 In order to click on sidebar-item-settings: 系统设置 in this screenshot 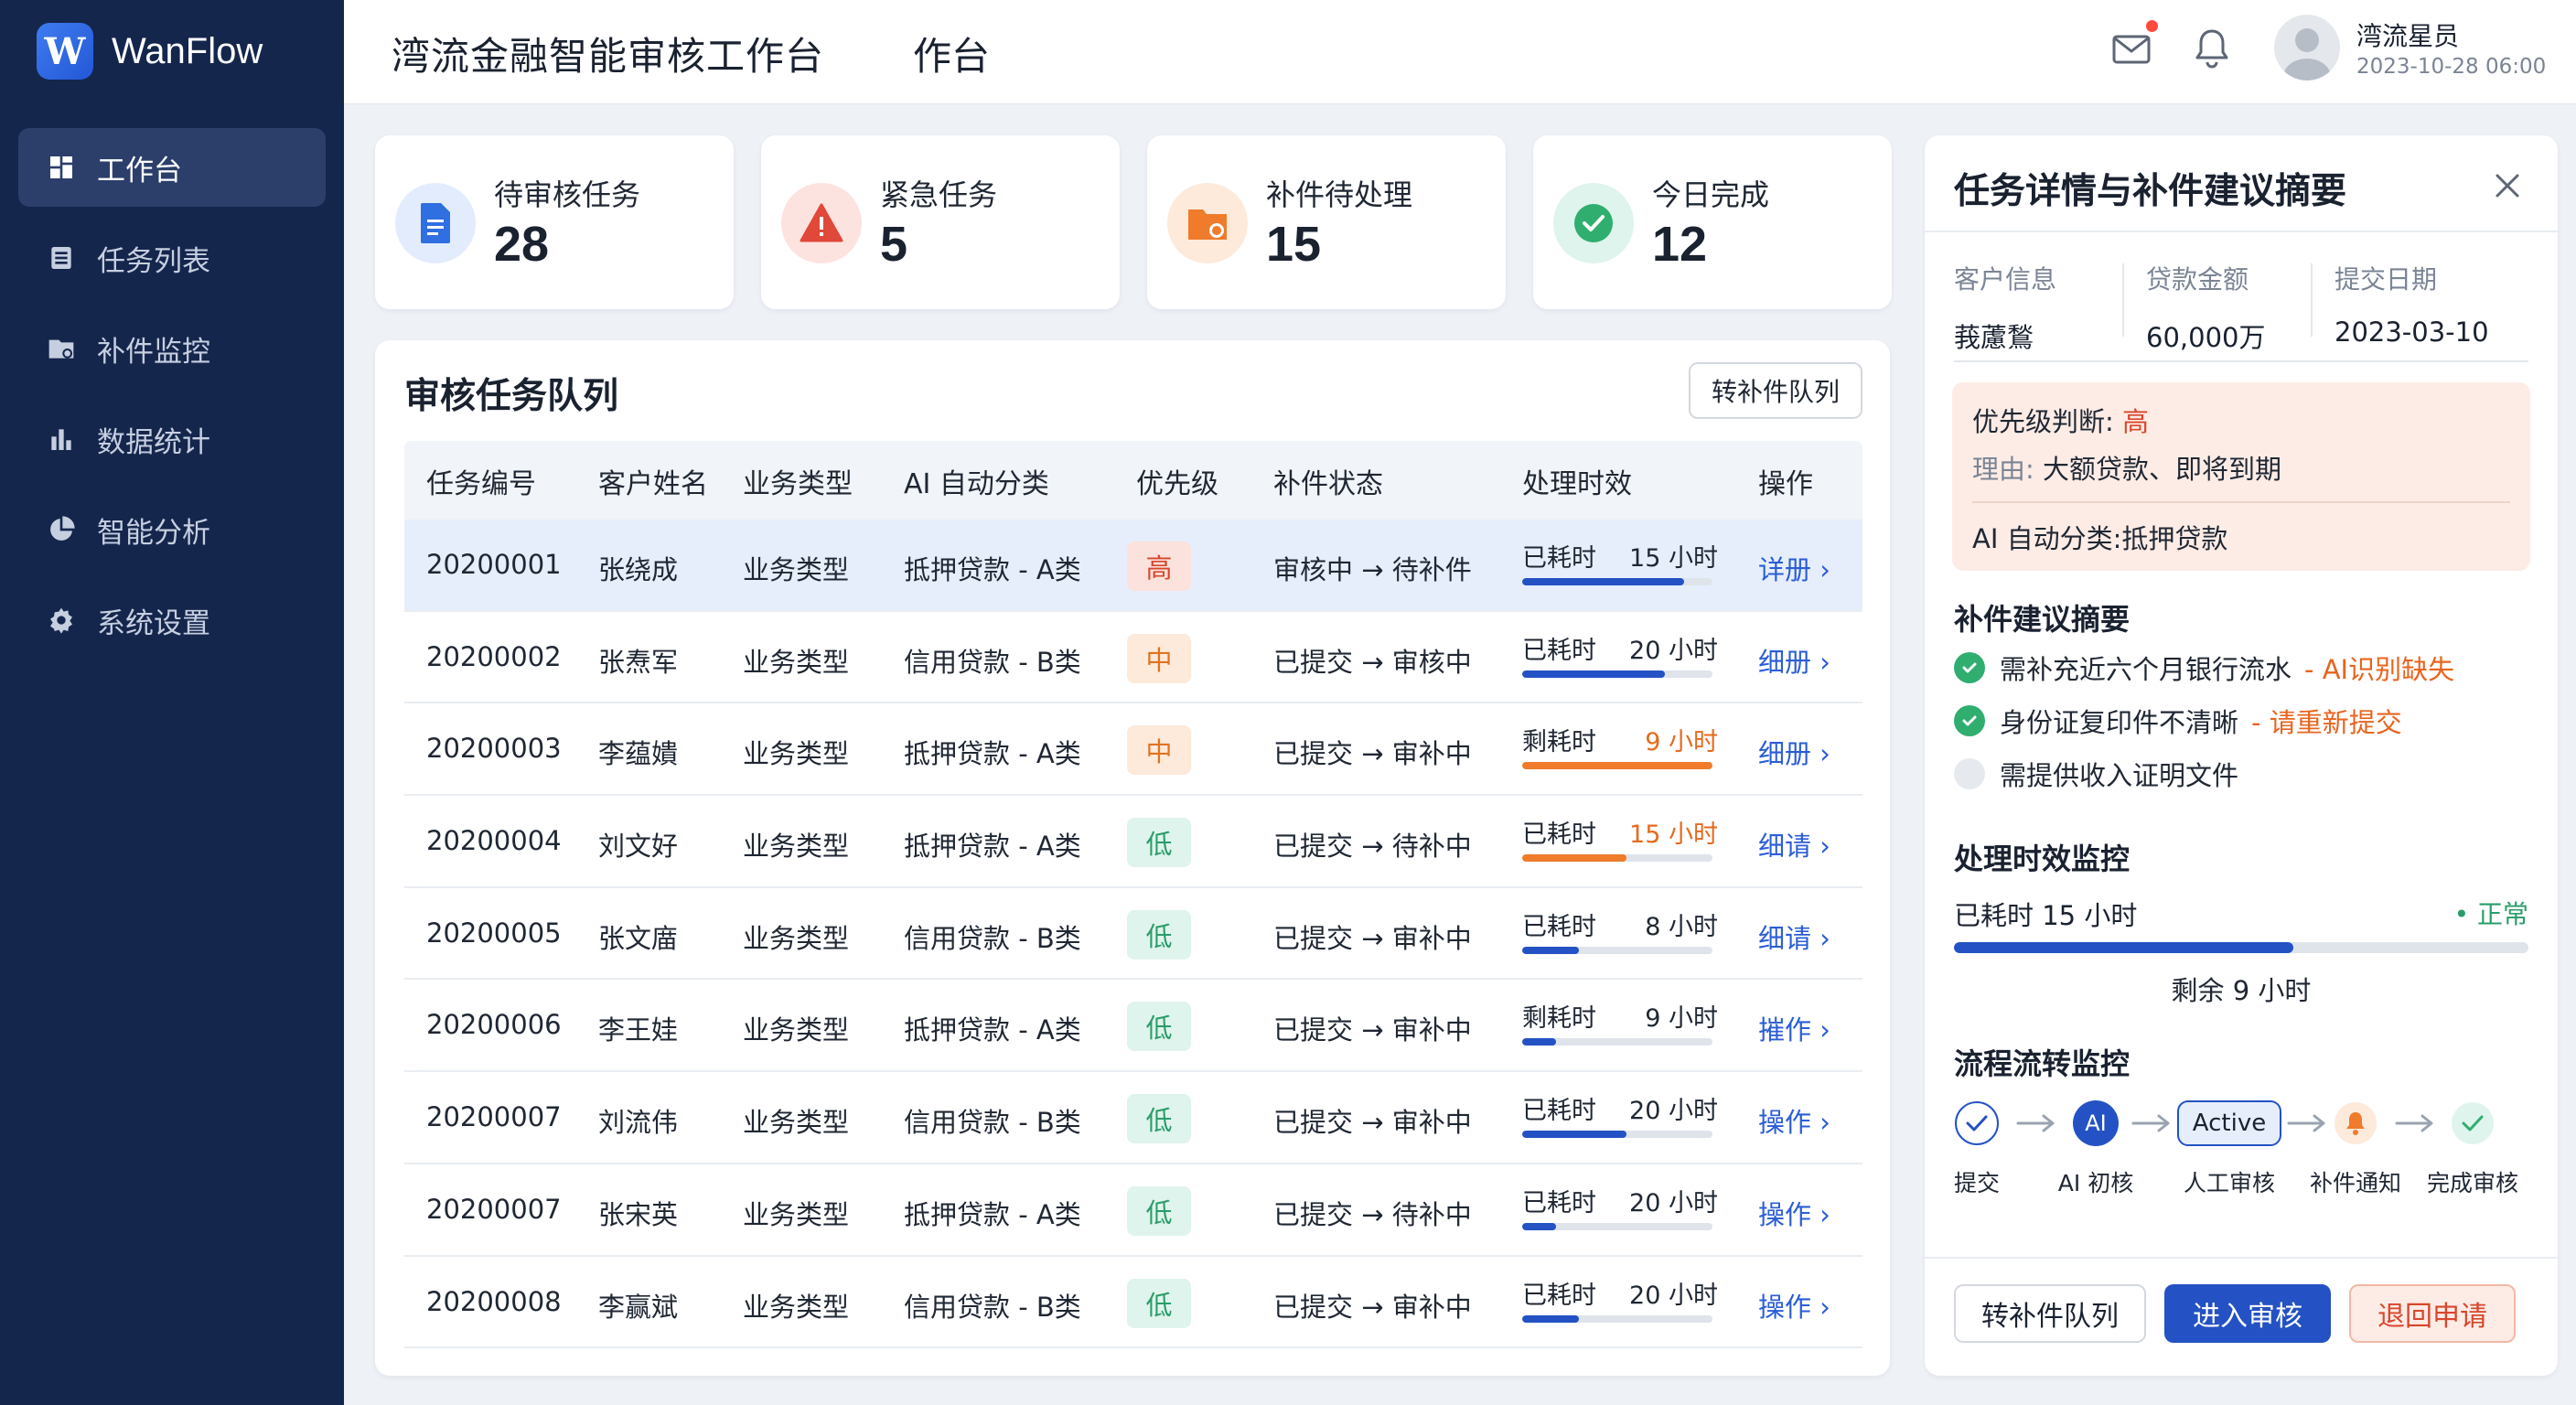, I will do `click(172, 620)`.